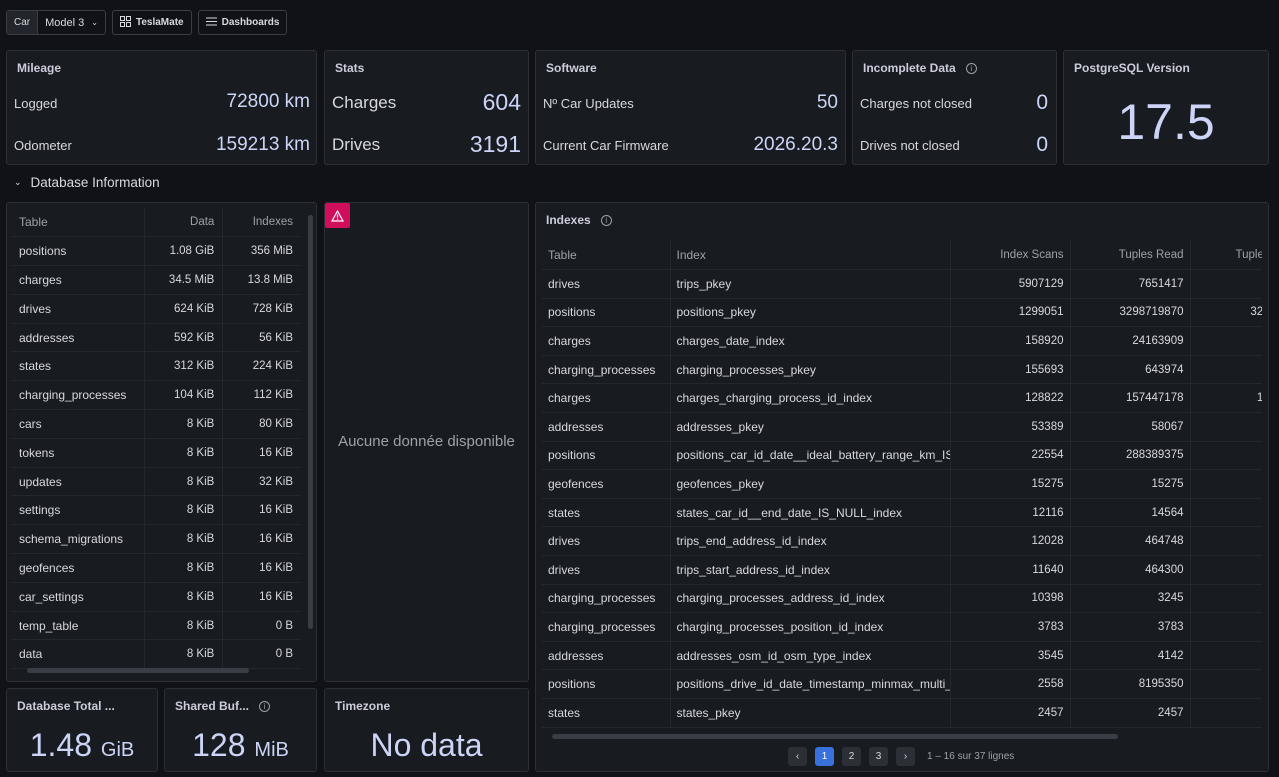  I want to click on column-header-indexes: Indexes, so click(261, 223).